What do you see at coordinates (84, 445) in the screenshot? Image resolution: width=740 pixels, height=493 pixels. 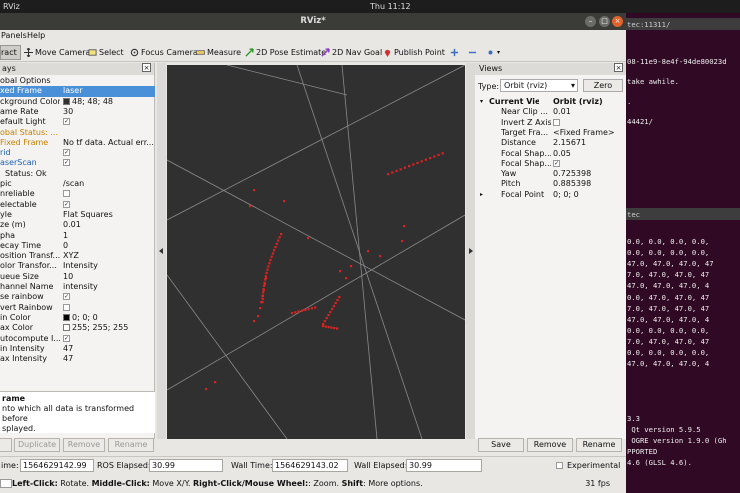 I see `remove-display-button: Remove` at bounding box center [84, 445].